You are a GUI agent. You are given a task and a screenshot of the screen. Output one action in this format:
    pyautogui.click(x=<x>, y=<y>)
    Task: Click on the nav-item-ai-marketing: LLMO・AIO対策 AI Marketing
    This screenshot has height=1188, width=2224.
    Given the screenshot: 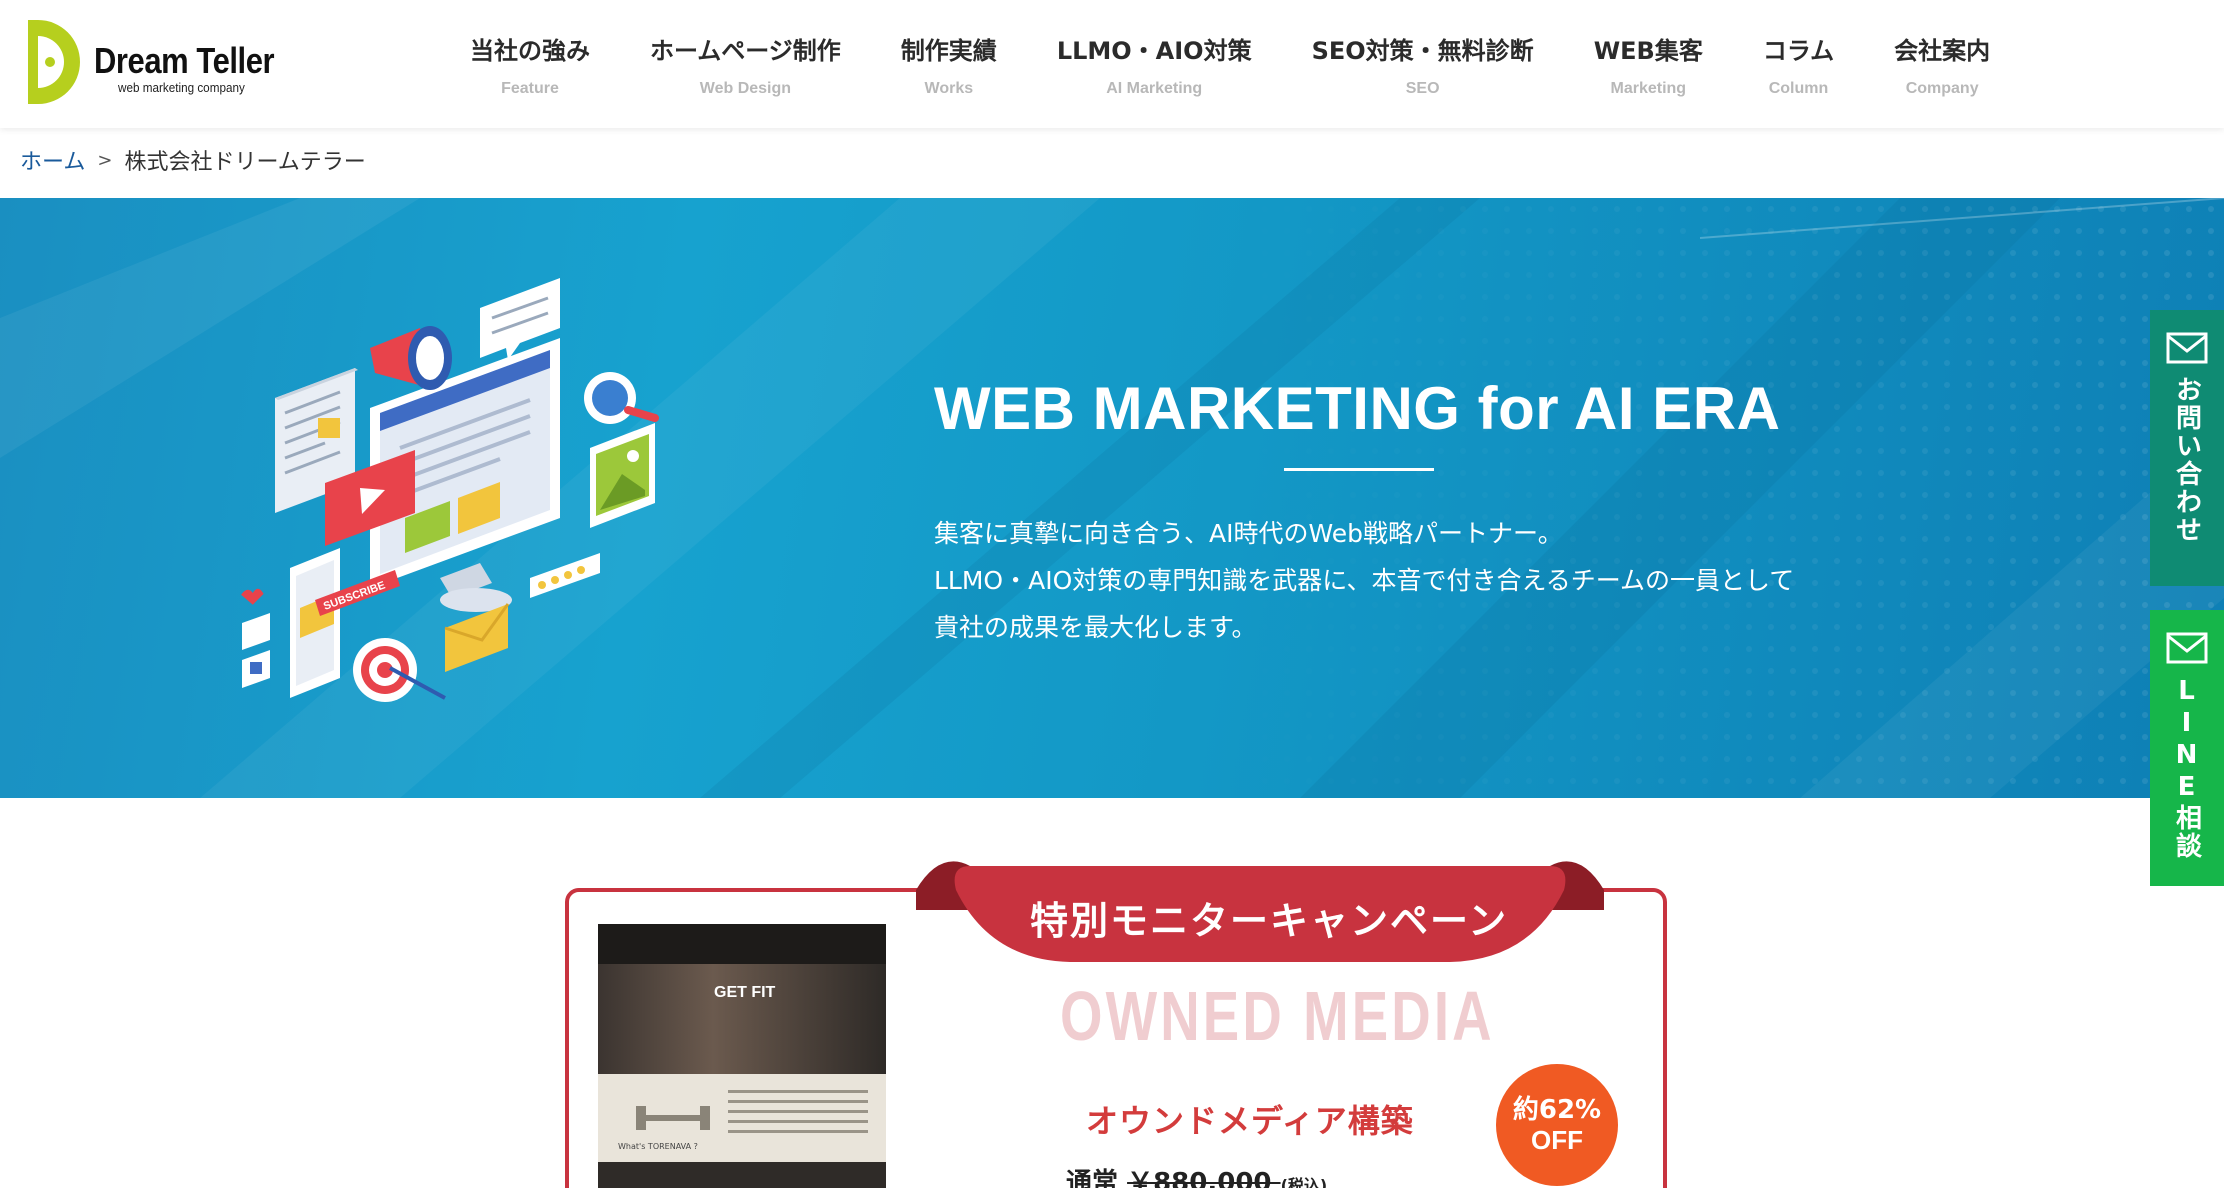 What is the action you would take?
    pyautogui.click(x=1154, y=64)
    